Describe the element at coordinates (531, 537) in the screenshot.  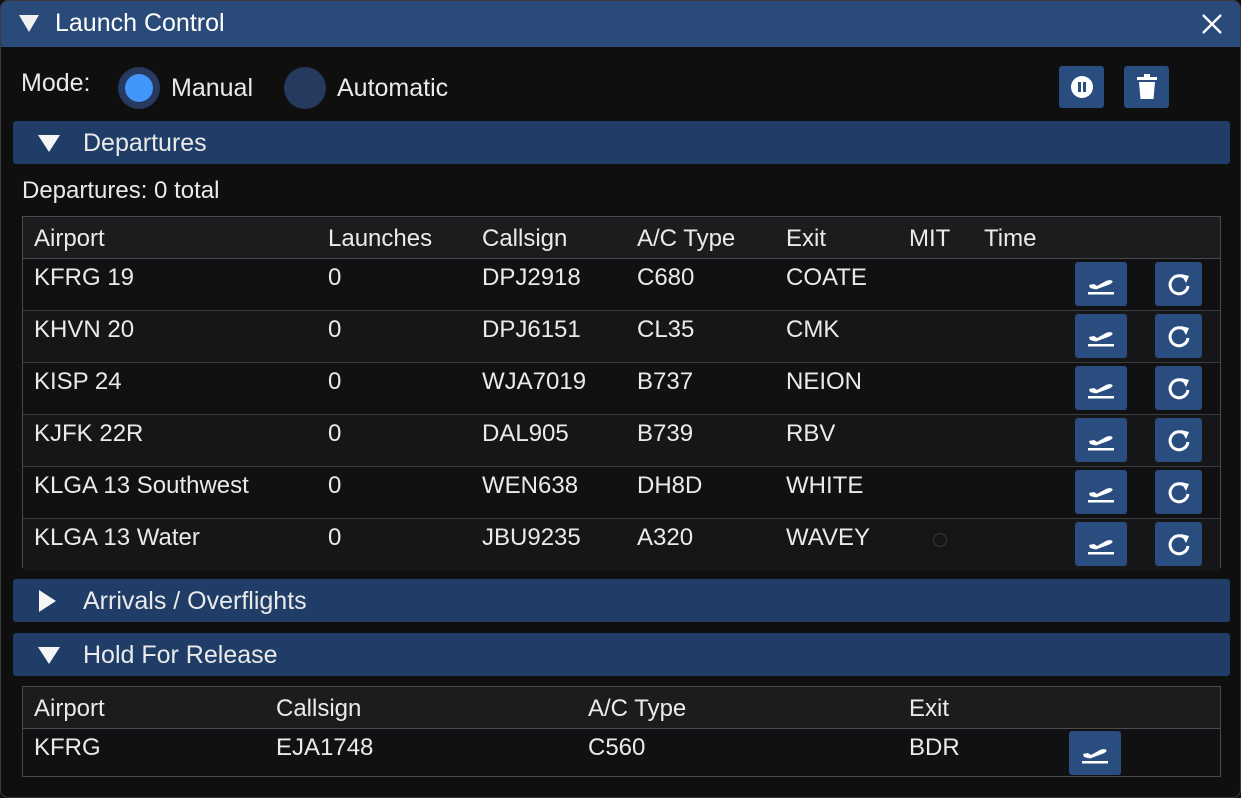
I see `cell-callsign: JBU9235` at that location.